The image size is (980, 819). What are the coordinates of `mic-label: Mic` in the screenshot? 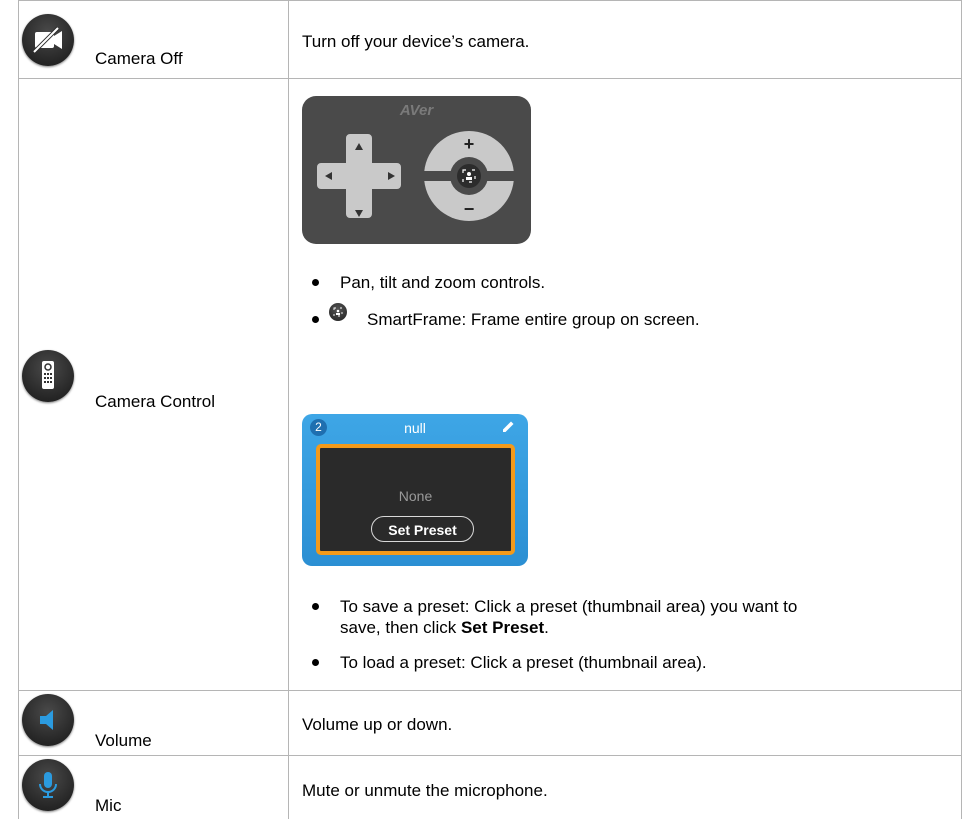 It's located at (108, 805).